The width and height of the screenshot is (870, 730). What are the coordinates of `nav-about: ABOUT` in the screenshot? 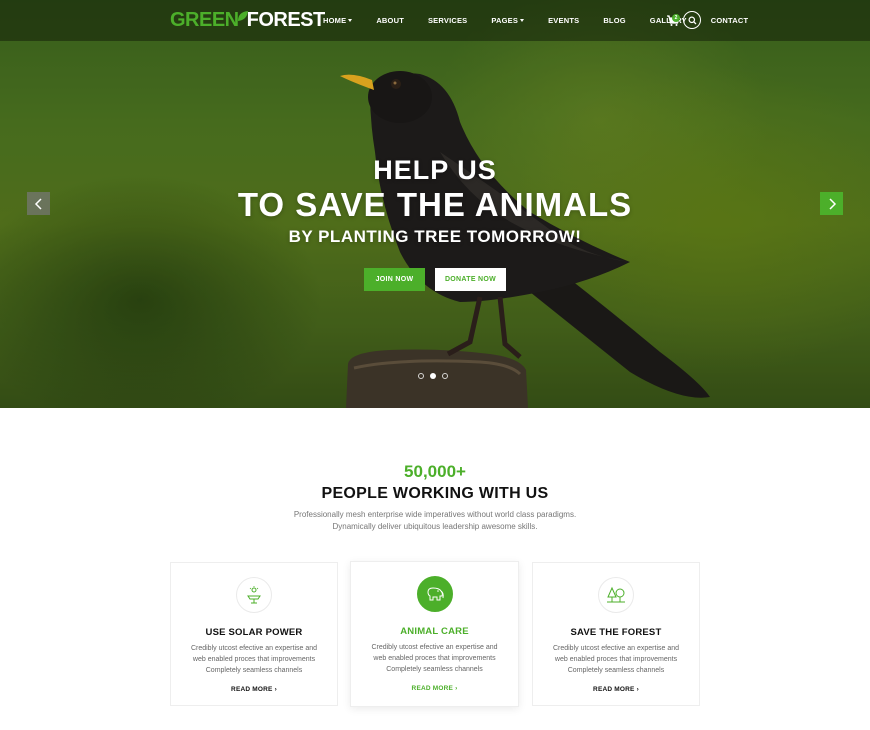 It's located at (390, 20).